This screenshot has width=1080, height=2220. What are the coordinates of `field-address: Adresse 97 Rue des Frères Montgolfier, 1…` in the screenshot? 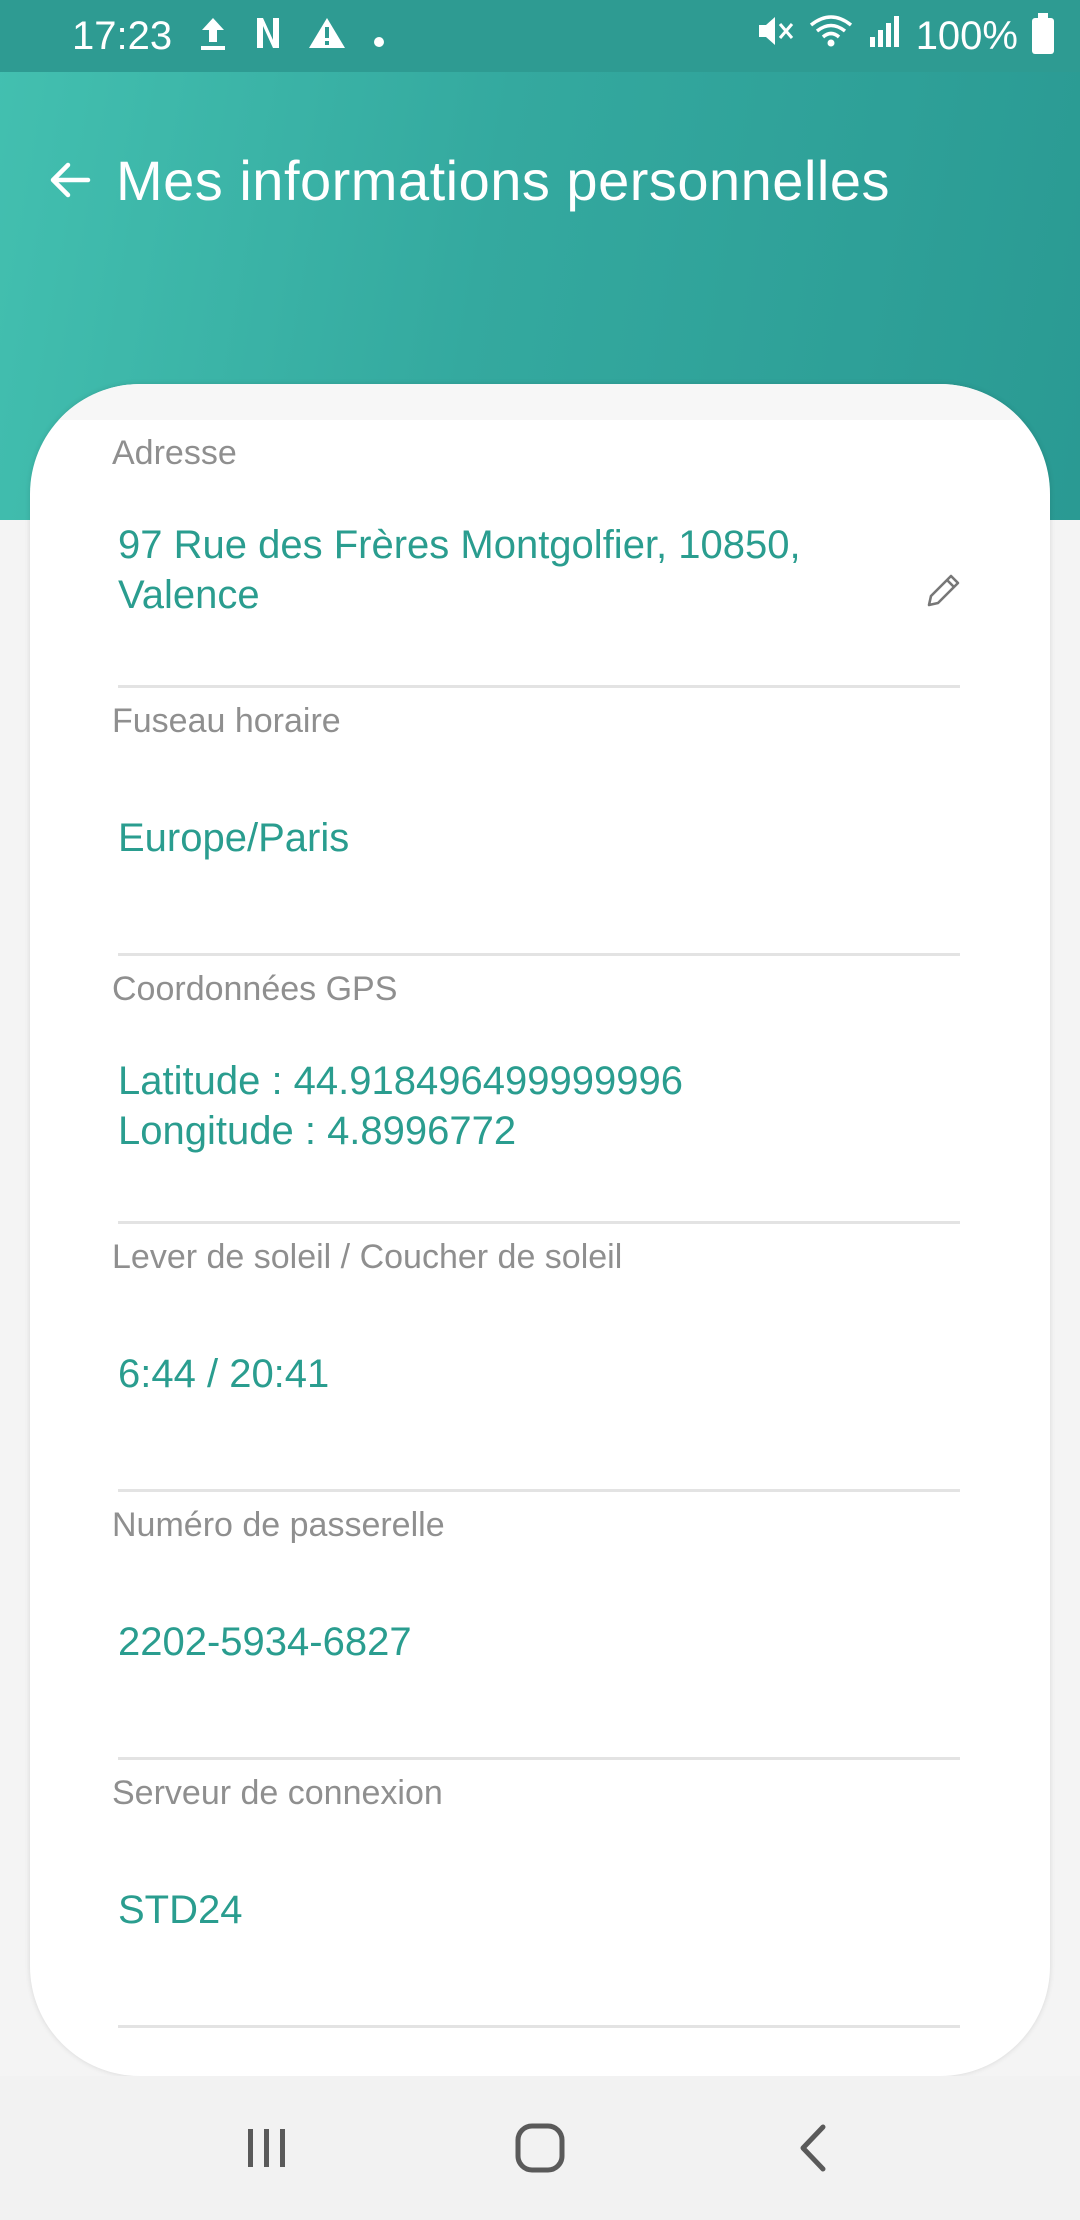 It's located at (536, 554).